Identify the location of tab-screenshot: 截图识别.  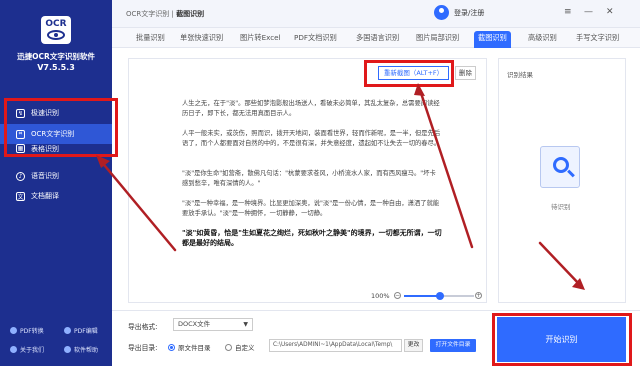
(492, 39).